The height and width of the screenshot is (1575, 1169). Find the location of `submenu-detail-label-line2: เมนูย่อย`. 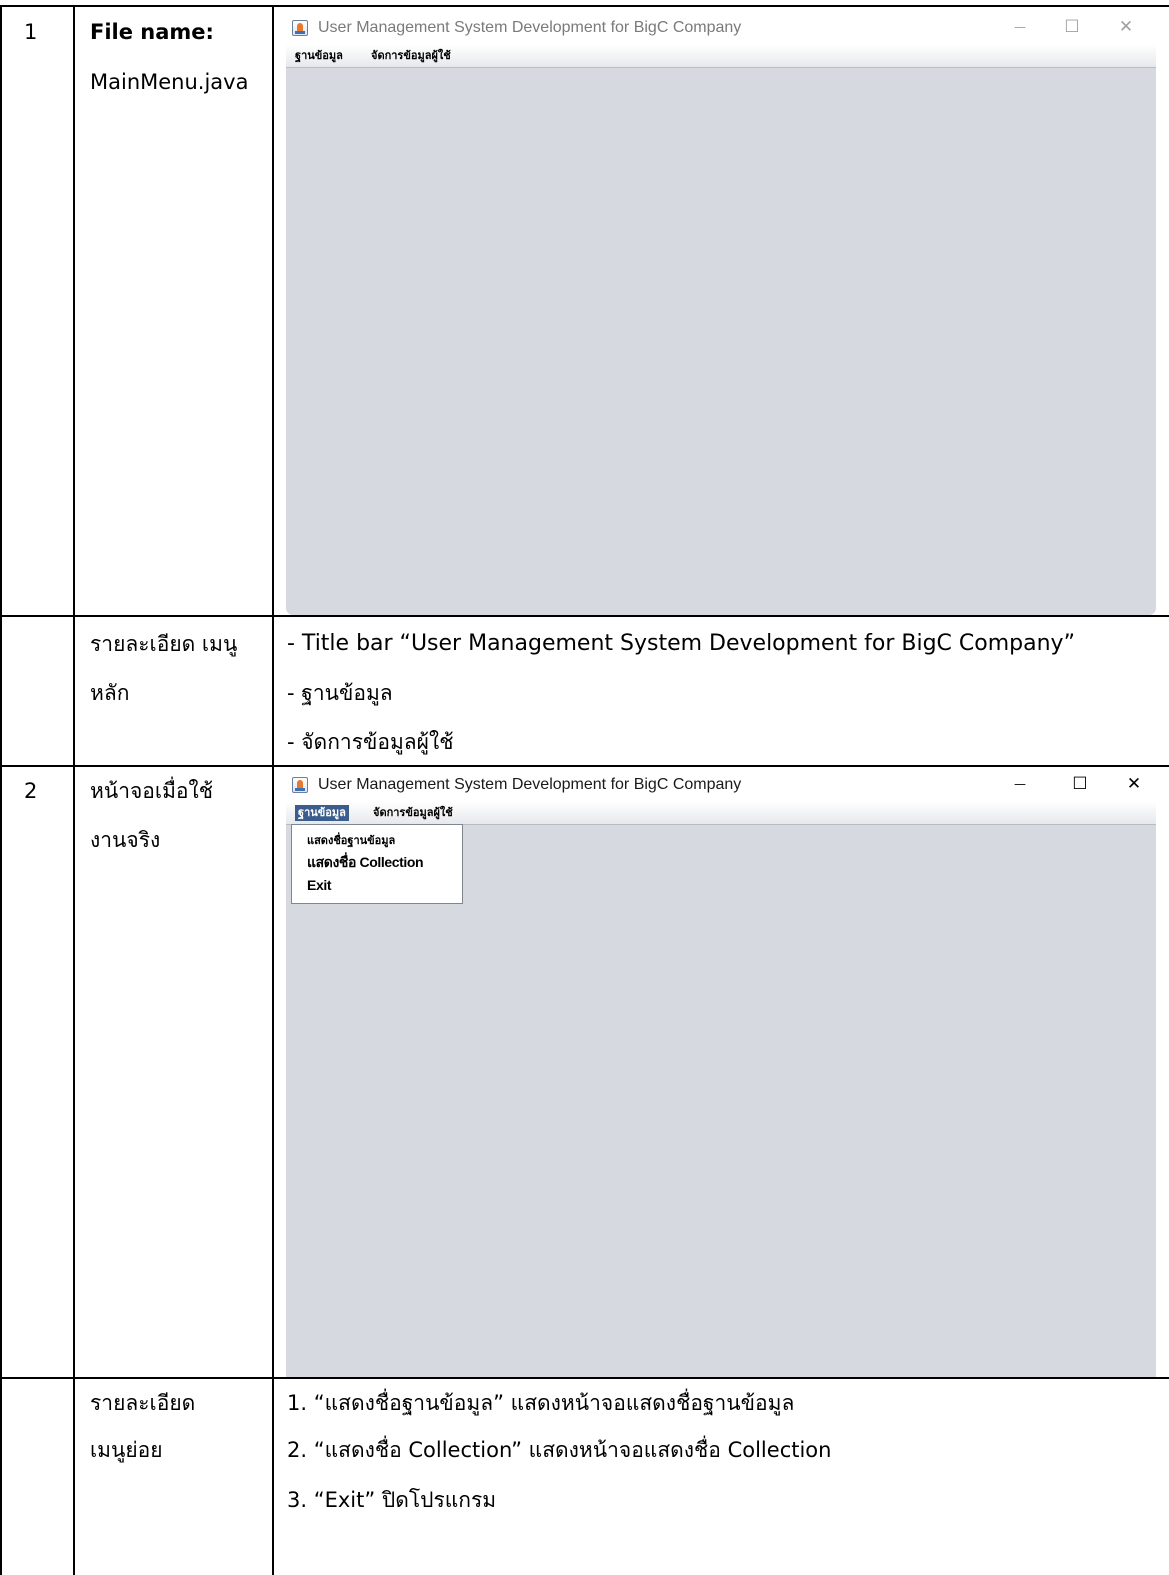

submenu-detail-label-line2: เมนูย่อย is located at coordinates (126, 1450).